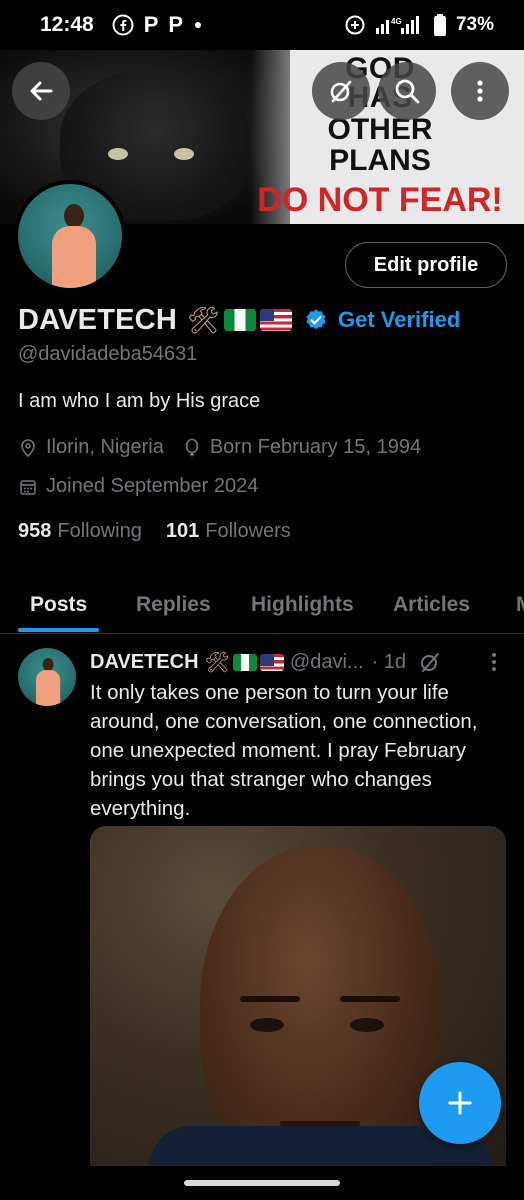  Describe the element at coordinates (494, 662) in the screenshot. I see `post-more-icon` at that location.